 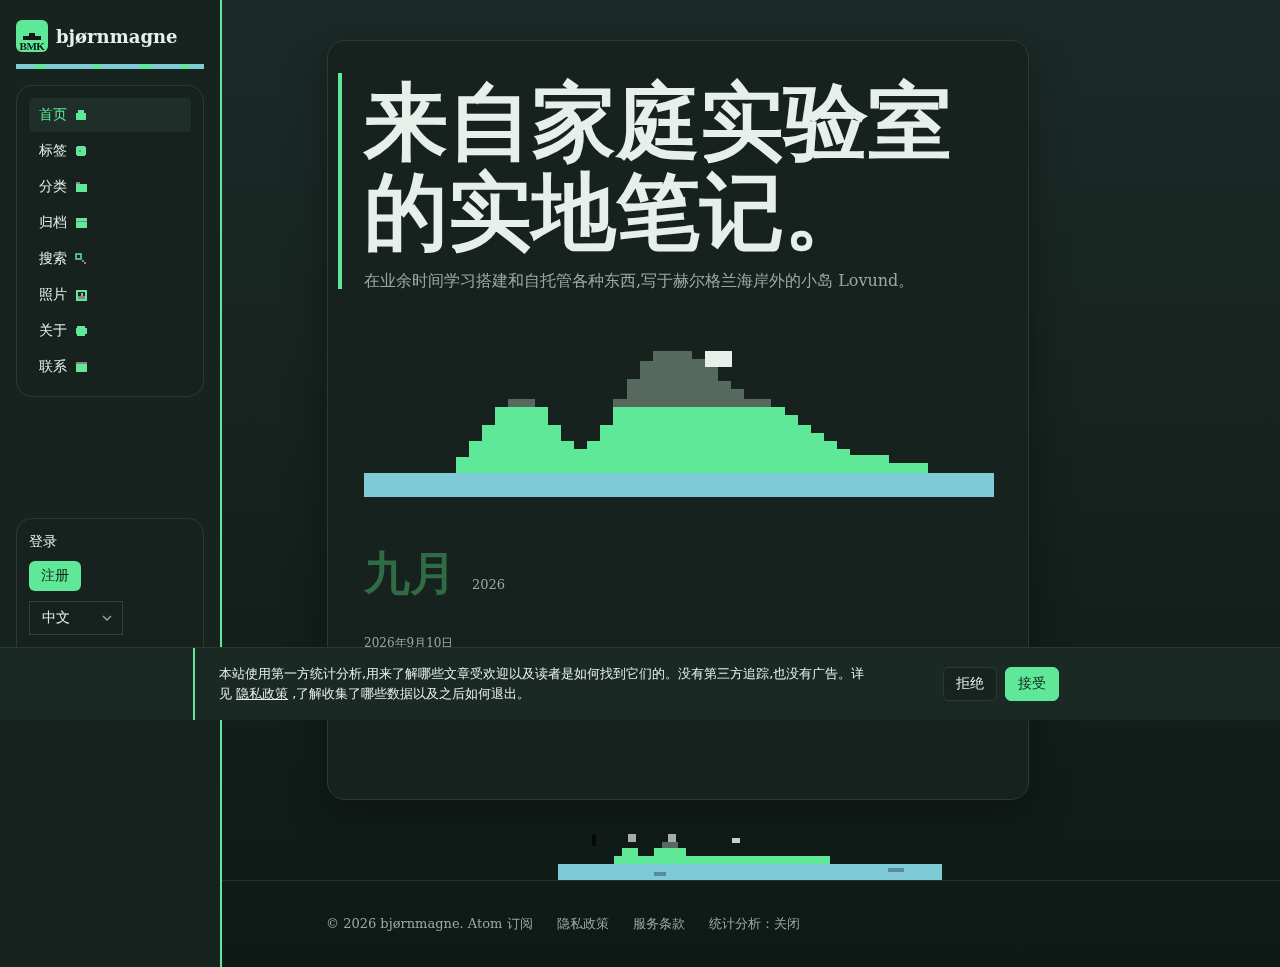 What do you see at coordinates (81, 295) in the screenshot?
I see `photo-icon` at bounding box center [81, 295].